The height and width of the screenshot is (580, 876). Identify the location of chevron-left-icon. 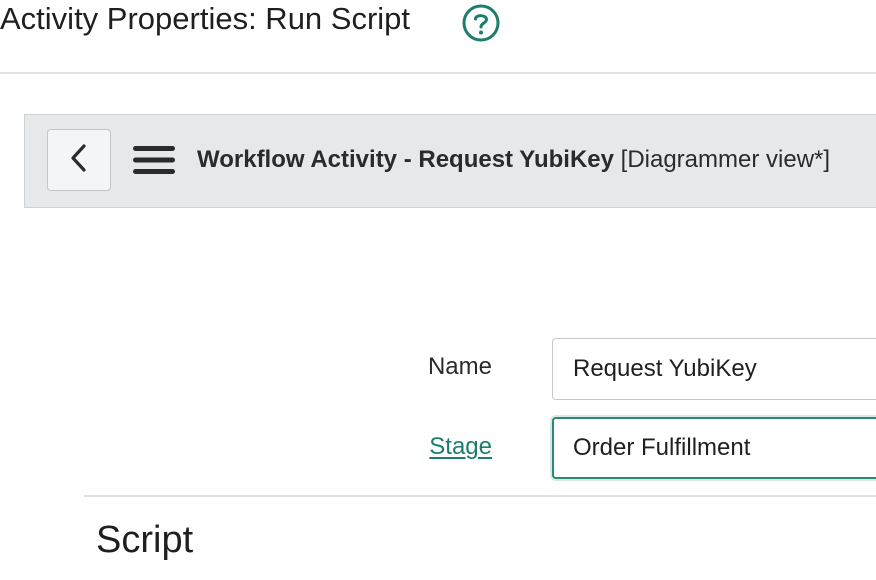
(79, 160).